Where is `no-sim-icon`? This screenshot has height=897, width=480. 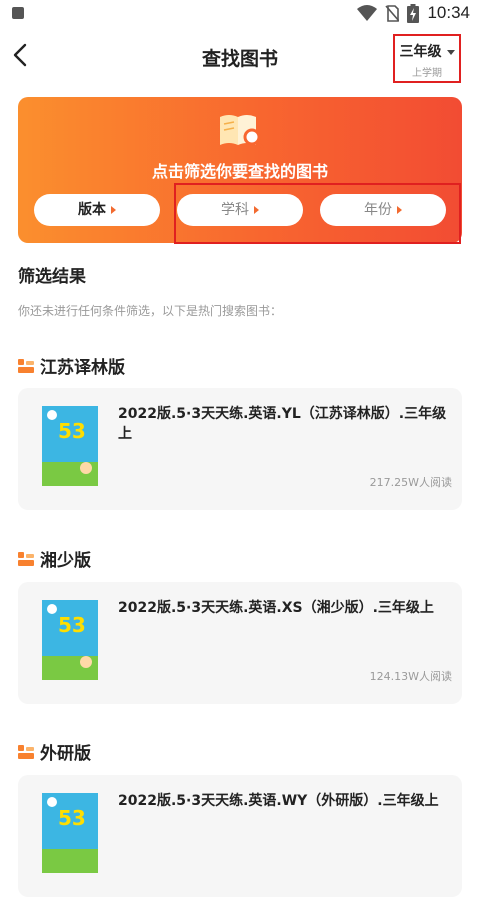
no-sim-icon is located at coordinates (392, 13).